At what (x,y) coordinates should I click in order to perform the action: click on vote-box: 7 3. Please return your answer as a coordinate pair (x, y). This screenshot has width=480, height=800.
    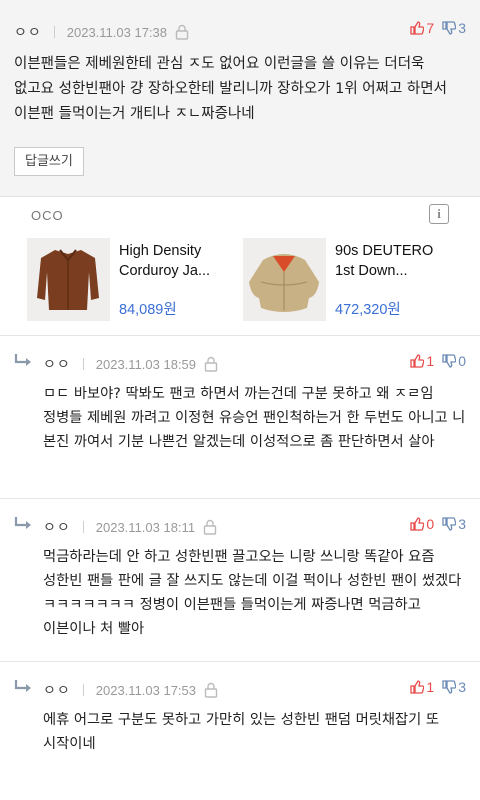
    Looking at the image, I should click on (438, 28).